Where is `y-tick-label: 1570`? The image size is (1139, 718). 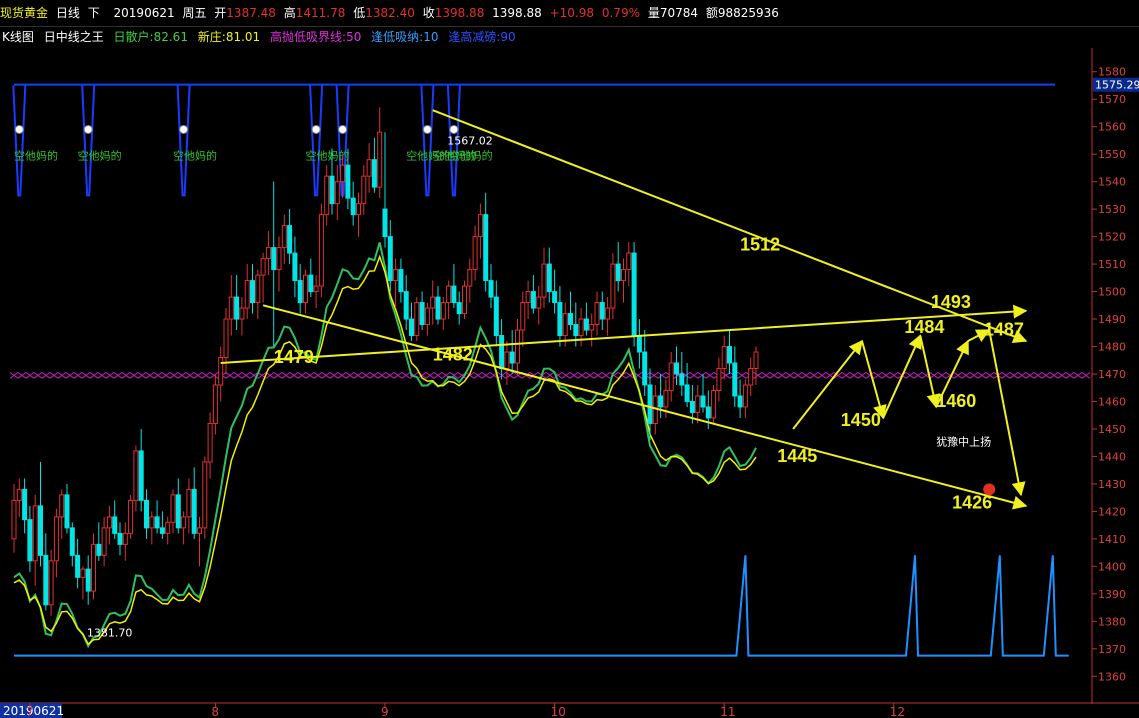 y-tick-label: 1570 is located at coordinates (1112, 99).